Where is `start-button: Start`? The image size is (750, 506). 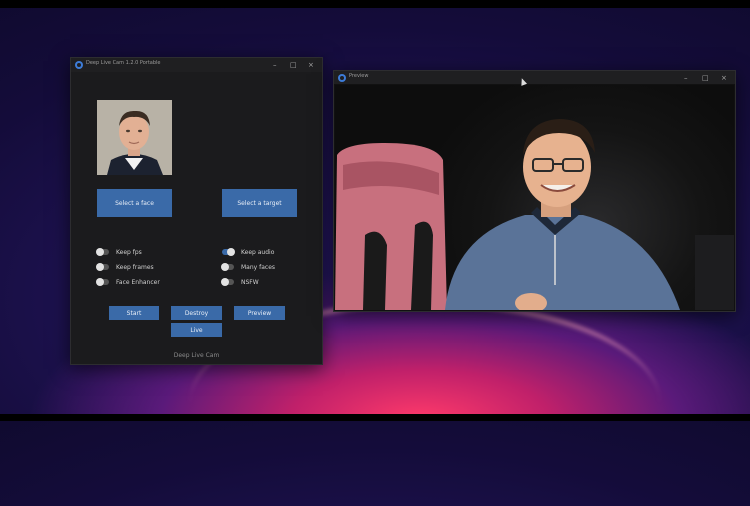 start-button: Start is located at coordinates (134, 313).